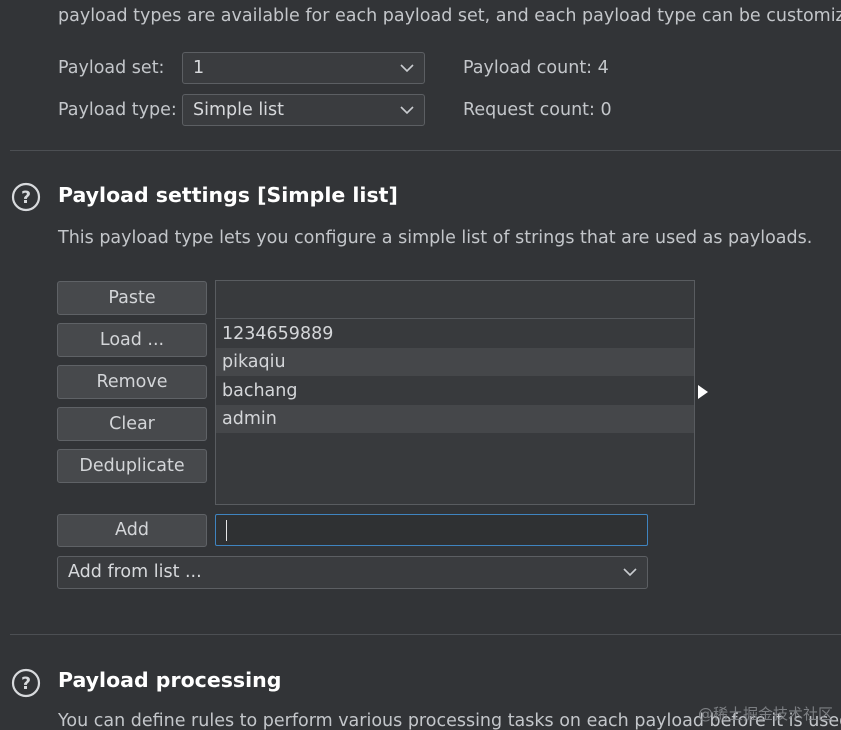 The width and height of the screenshot is (841, 730). What do you see at coordinates (455, 300) in the screenshot?
I see `payload-list-header` at bounding box center [455, 300].